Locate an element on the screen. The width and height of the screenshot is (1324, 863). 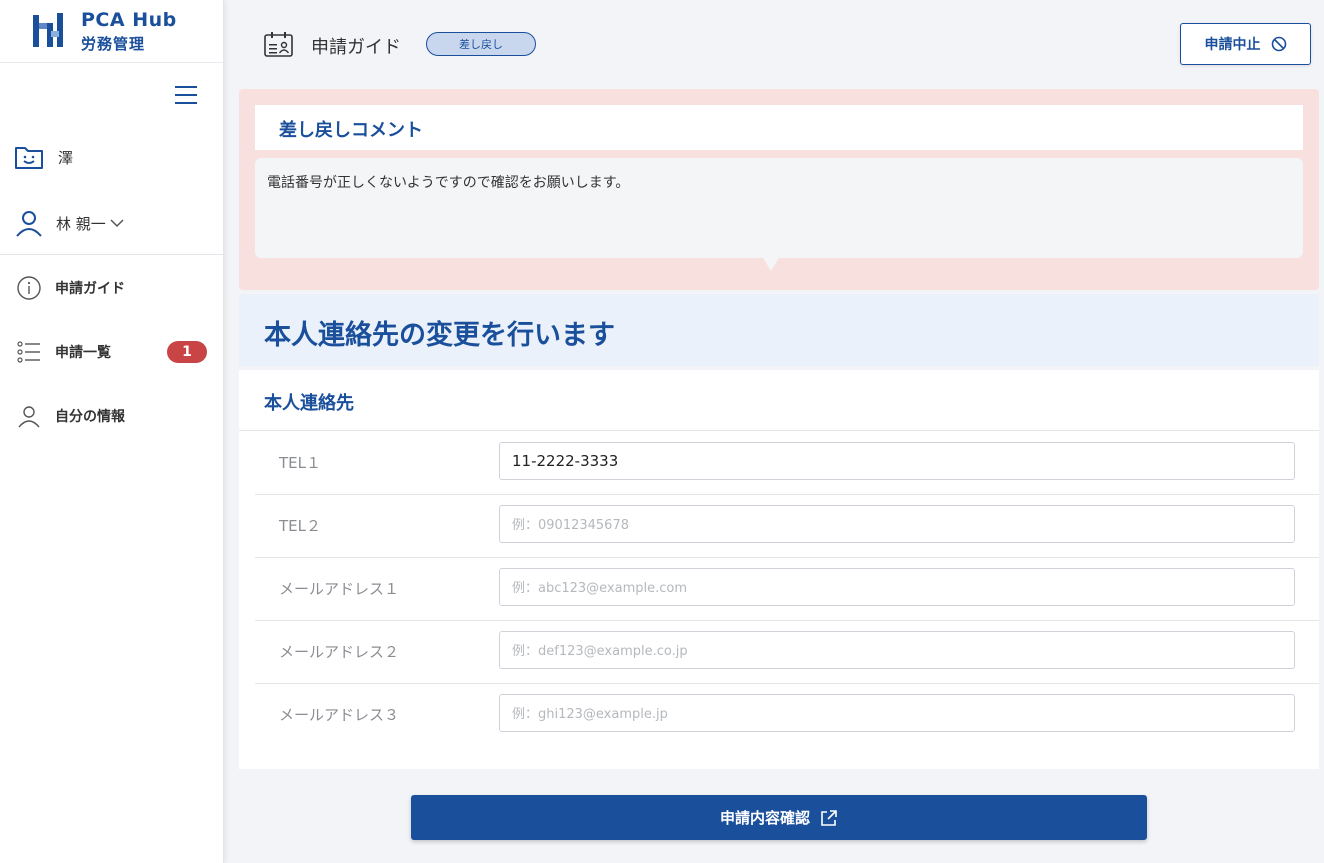
sidebar-item-label: 申請ガイド is located at coordinates (90, 289).